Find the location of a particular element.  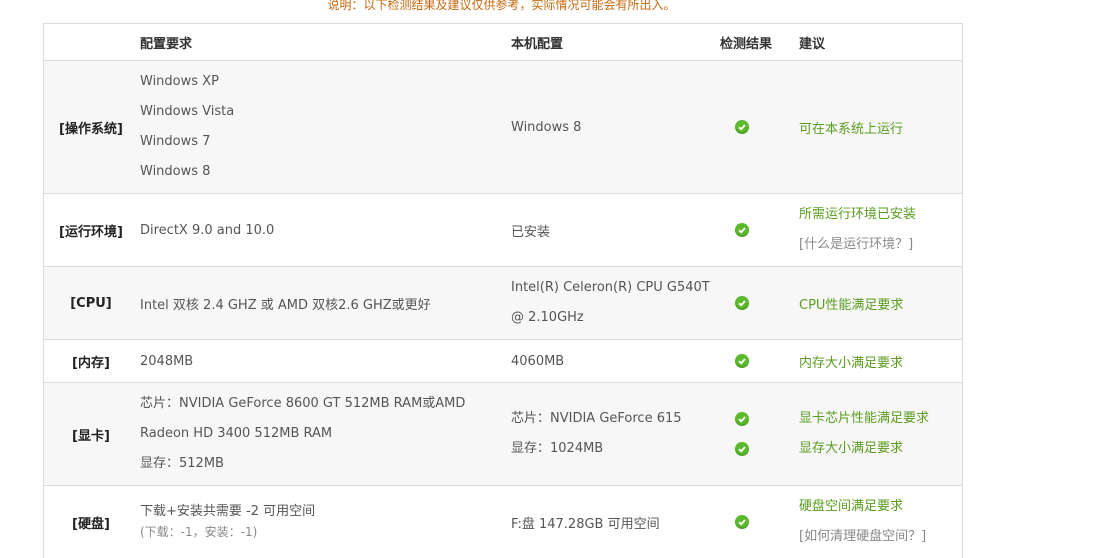

header-advice: 建议 is located at coordinates (812, 44).